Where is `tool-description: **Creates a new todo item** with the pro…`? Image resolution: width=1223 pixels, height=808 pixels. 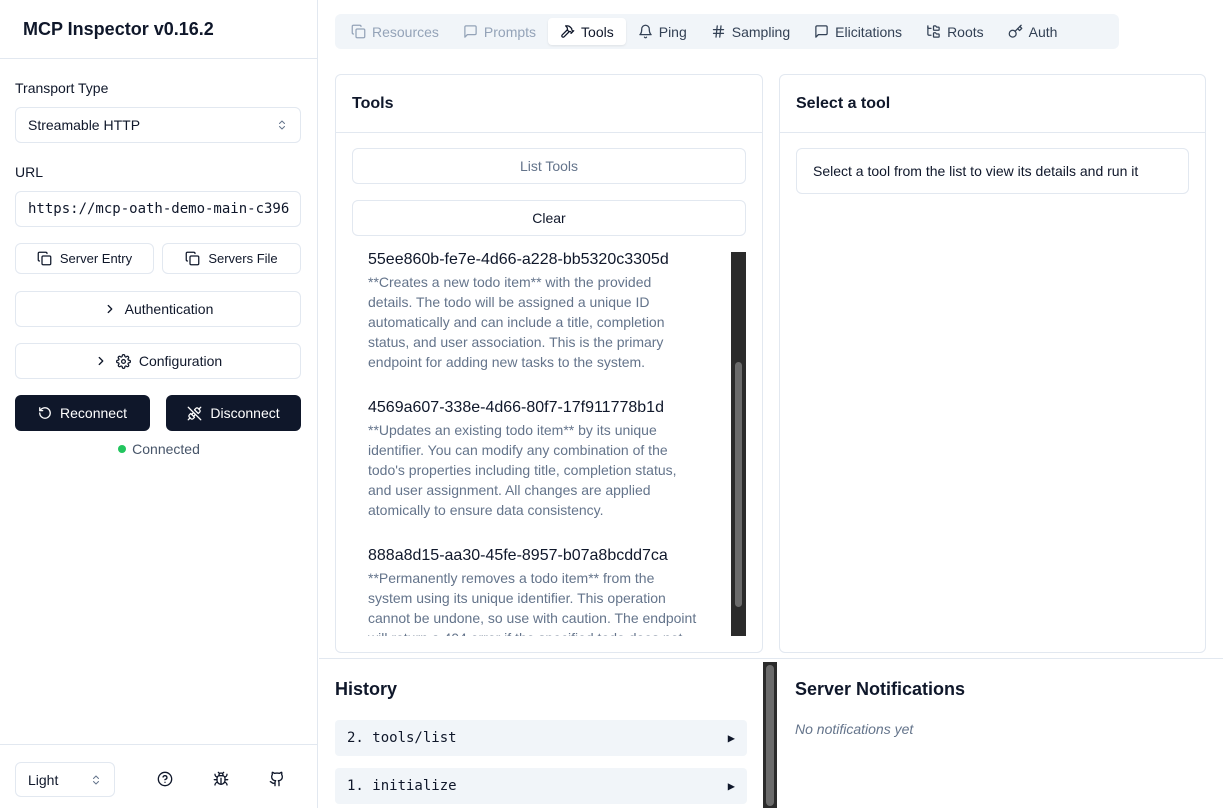
tool-description: **Creates a new todo item** with the pro… is located at coordinates (516, 322).